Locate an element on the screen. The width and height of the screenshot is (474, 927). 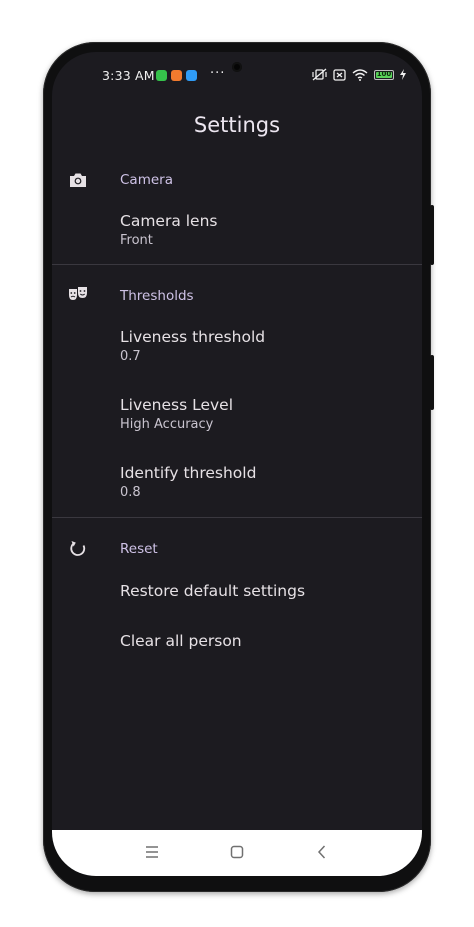
more-notifications-icon: ··· is located at coordinates (218, 73).